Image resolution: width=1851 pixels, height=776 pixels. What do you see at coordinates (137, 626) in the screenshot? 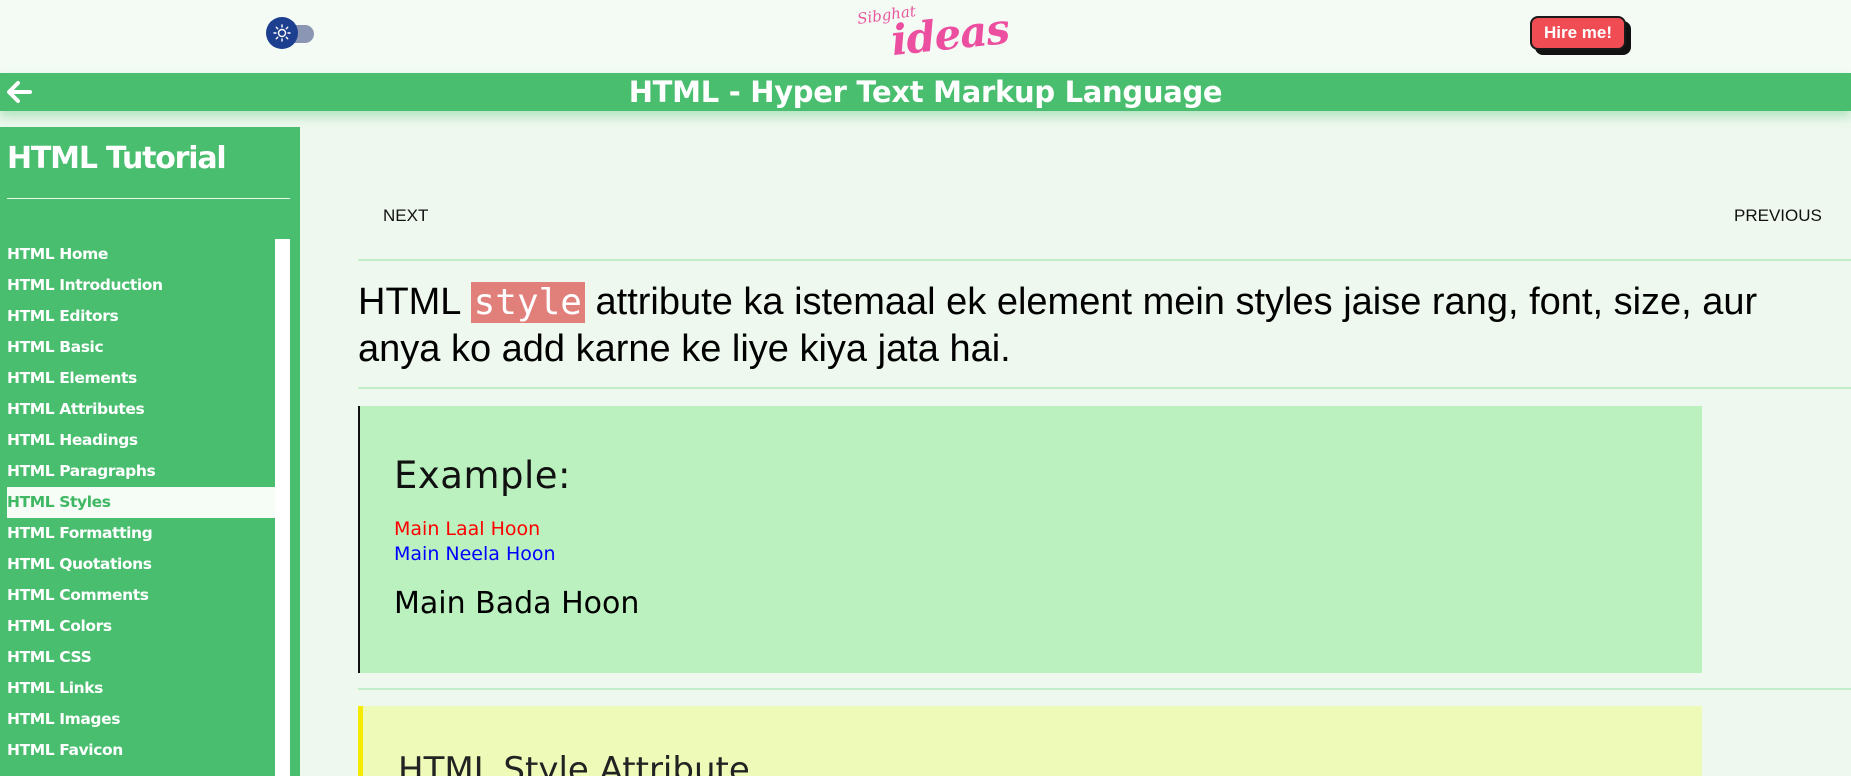
I see `sidebar-item: HTML Colors` at bounding box center [137, 626].